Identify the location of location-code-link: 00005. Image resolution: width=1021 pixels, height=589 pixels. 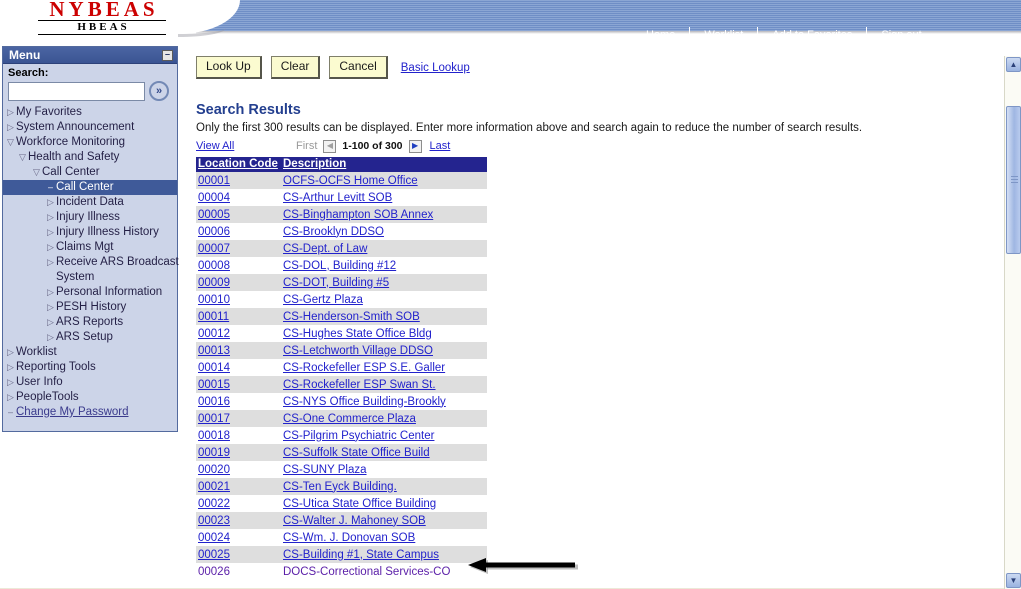
(214, 215).